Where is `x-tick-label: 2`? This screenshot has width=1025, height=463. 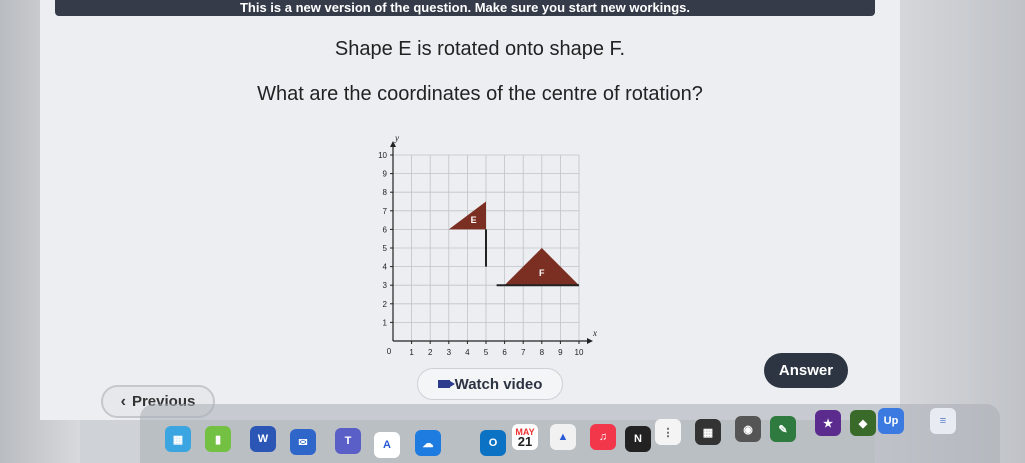
x-tick-label: 2 is located at coordinates (430, 352).